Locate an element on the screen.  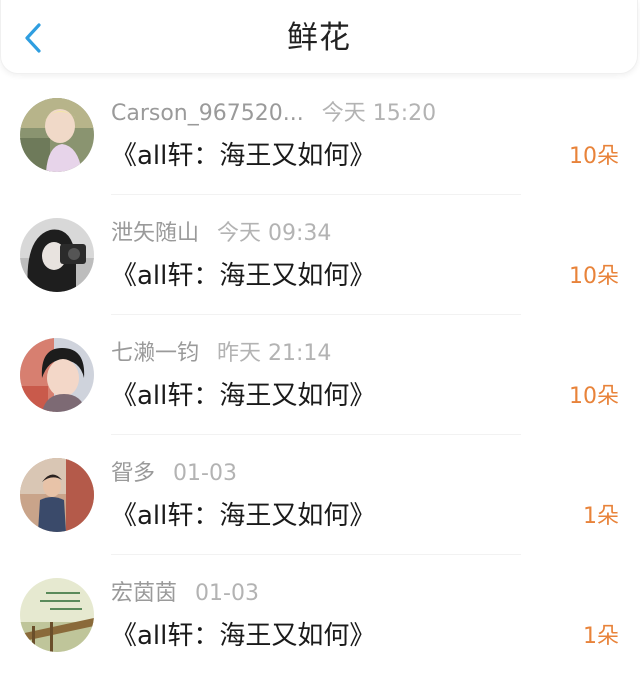
user-name: 泄矢随山 is located at coordinates (155, 233).